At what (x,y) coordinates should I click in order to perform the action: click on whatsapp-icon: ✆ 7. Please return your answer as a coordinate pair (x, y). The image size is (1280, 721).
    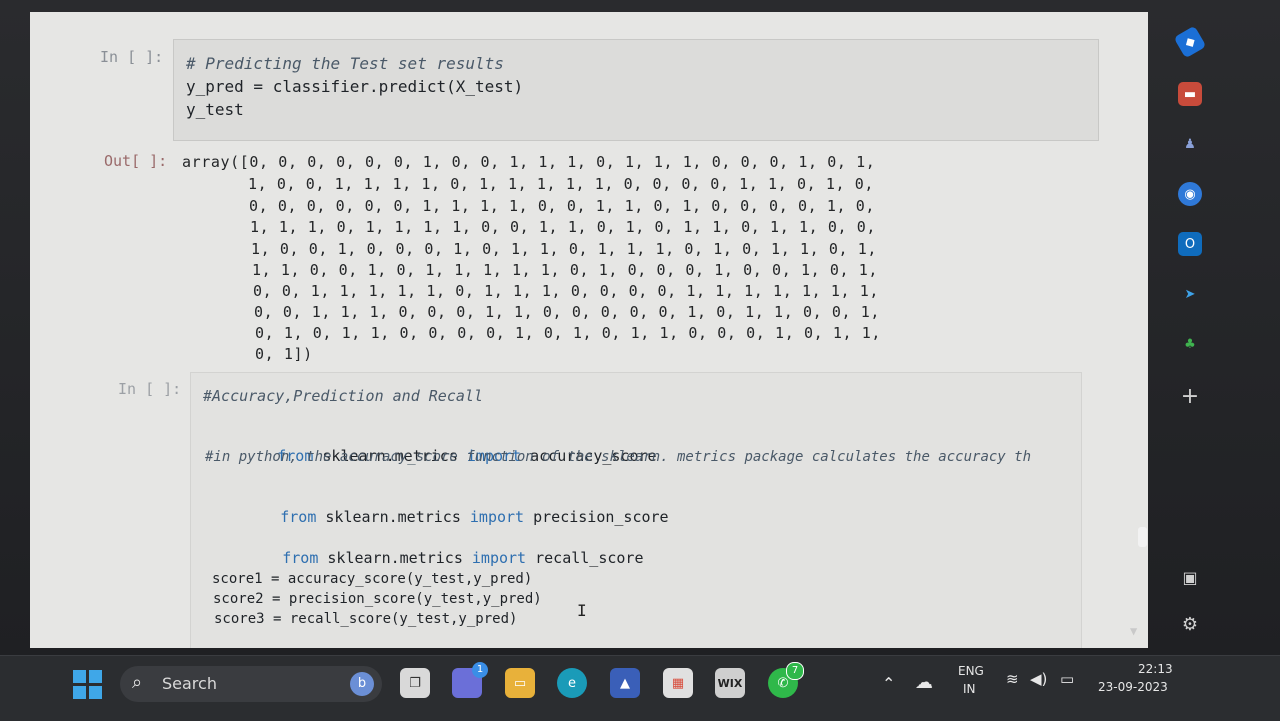
    Looking at the image, I should click on (786, 680).